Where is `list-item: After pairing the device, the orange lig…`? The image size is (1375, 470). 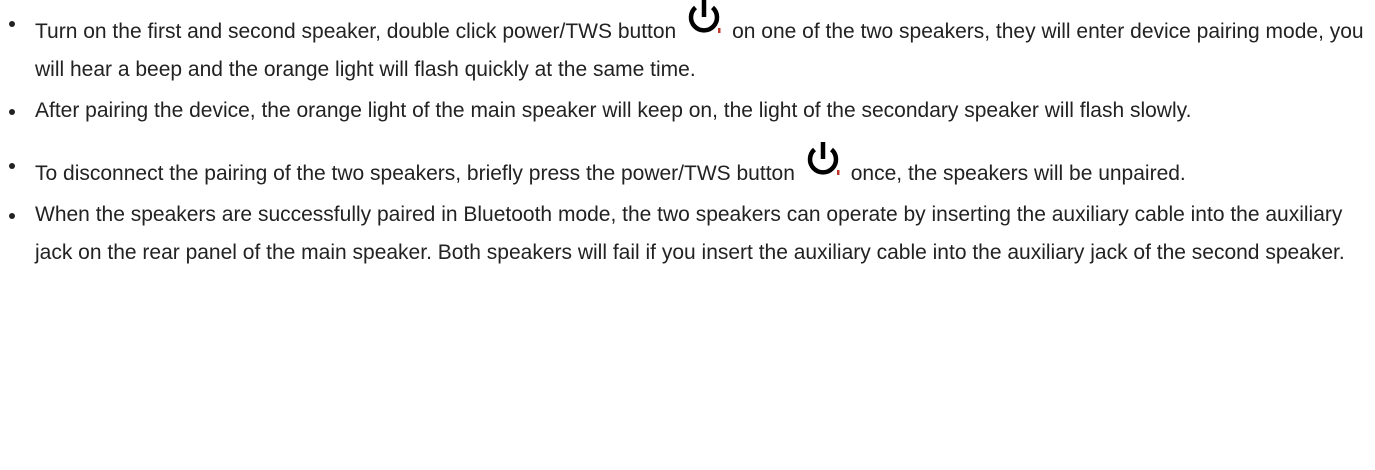
list-item: After pairing the device, the orange lig… is located at coordinates (687, 111).